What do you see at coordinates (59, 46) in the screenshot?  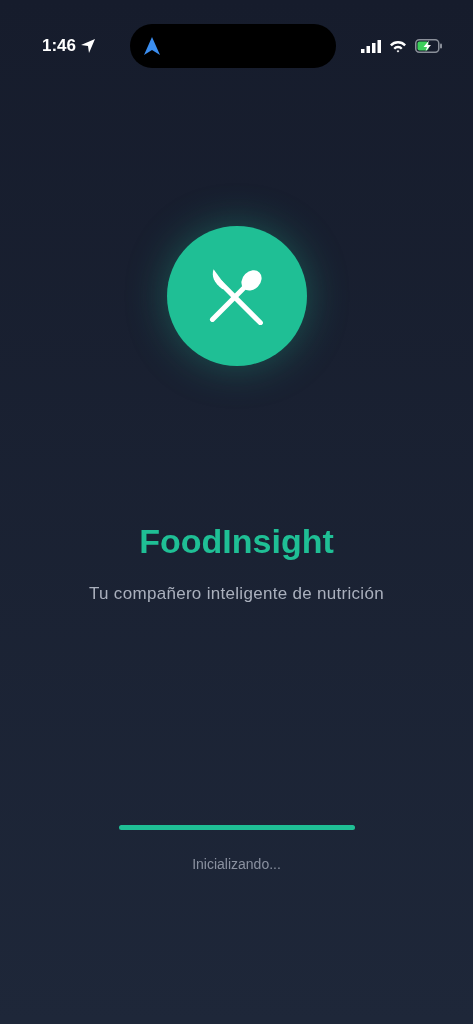 I see `status-time: 1:46` at bounding box center [59, 46].